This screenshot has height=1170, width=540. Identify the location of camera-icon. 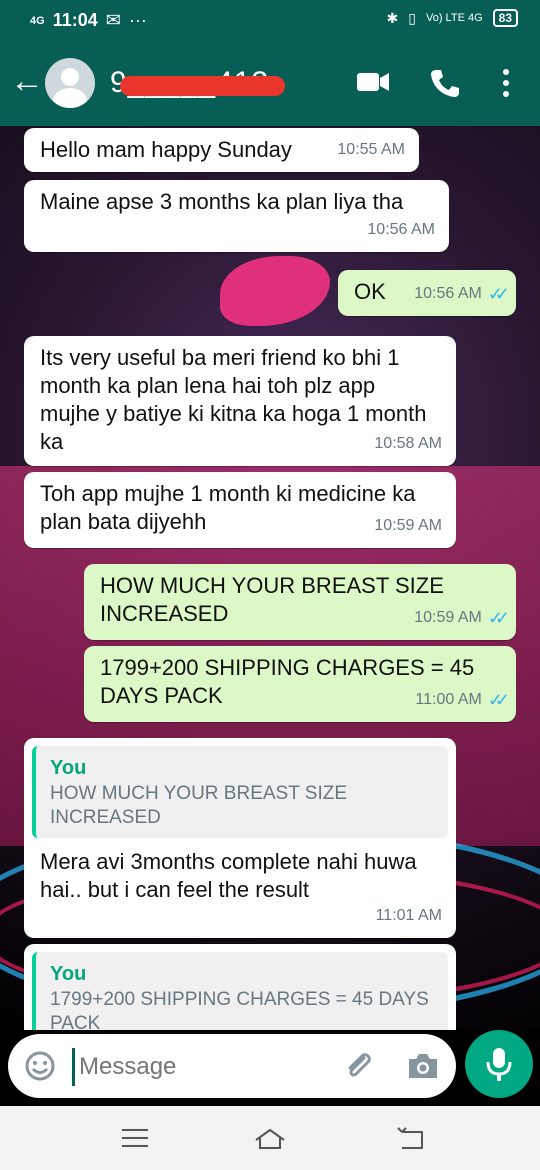
(423, 1066).